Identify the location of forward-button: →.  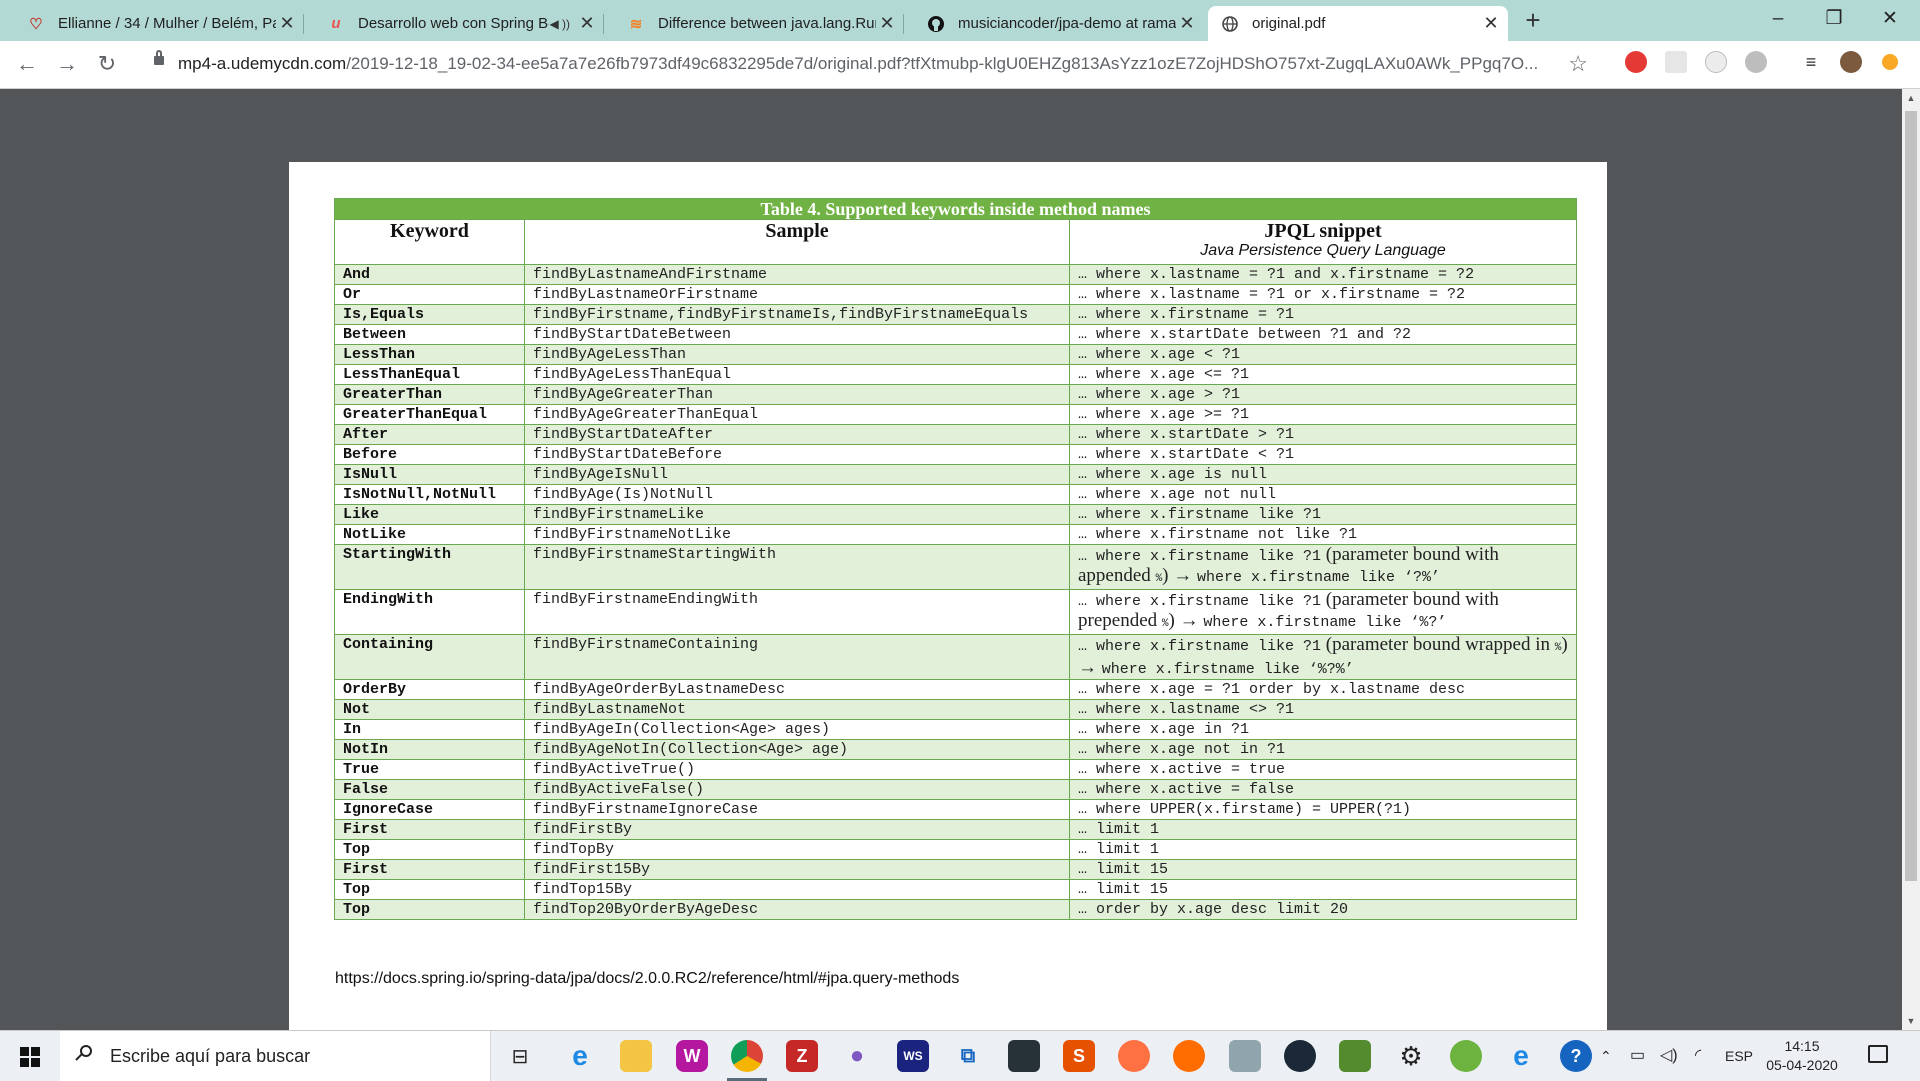
(67, 64).